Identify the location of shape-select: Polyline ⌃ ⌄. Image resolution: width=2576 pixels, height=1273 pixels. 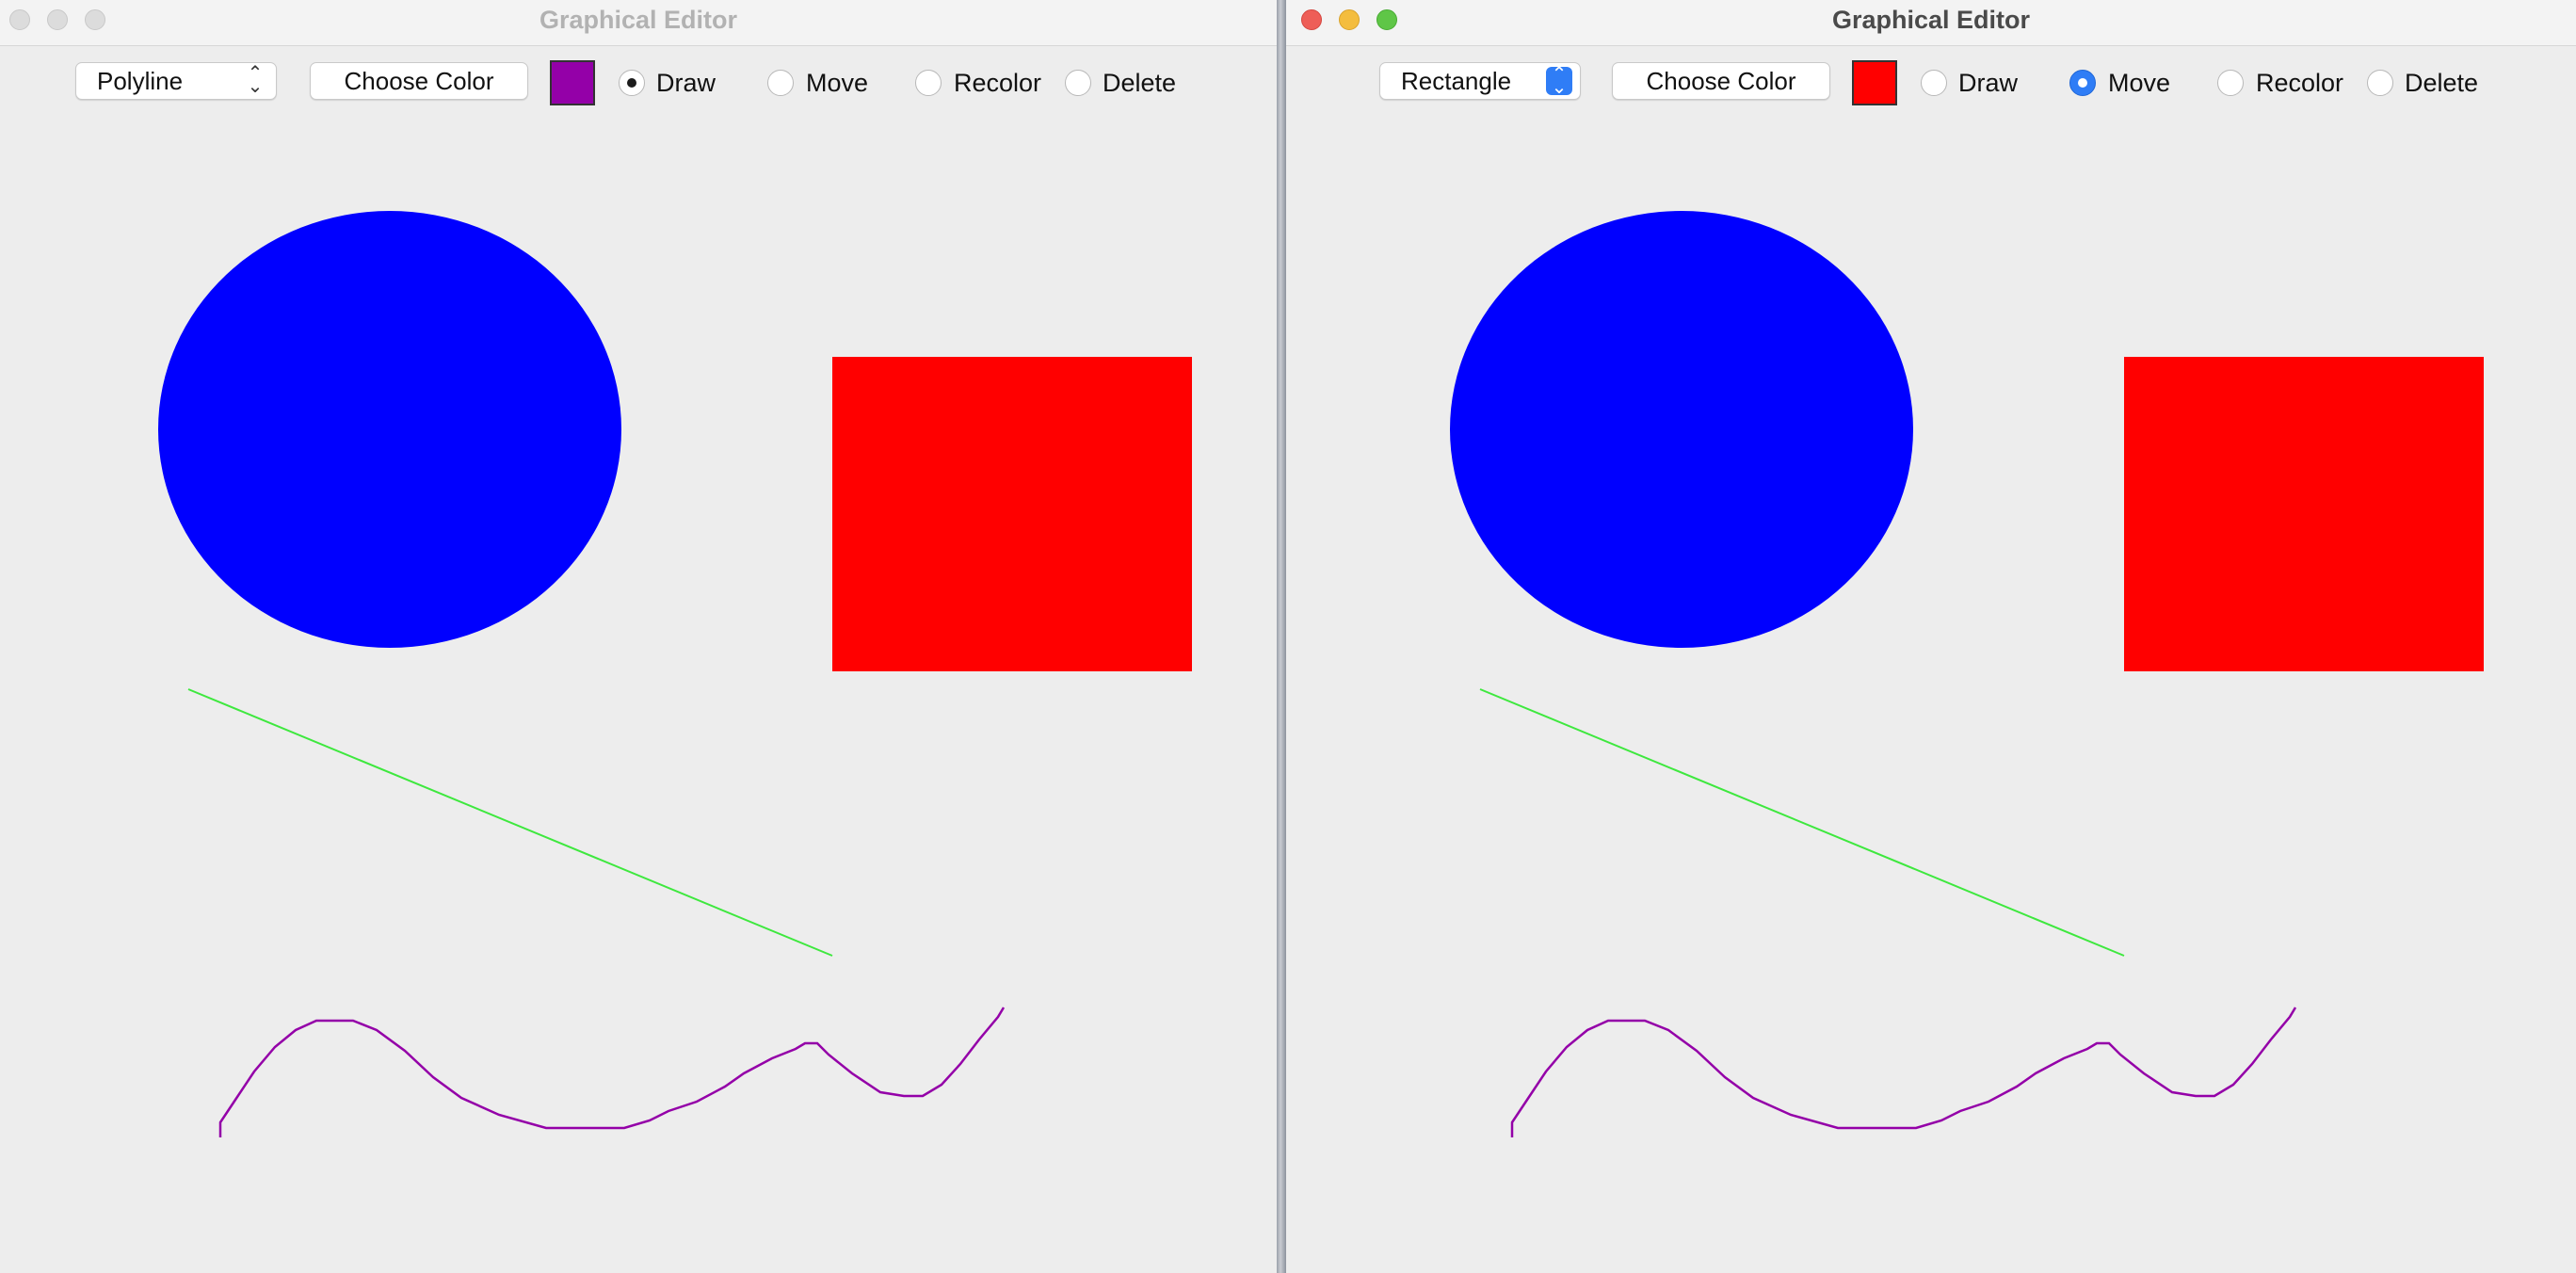
(176, 81).